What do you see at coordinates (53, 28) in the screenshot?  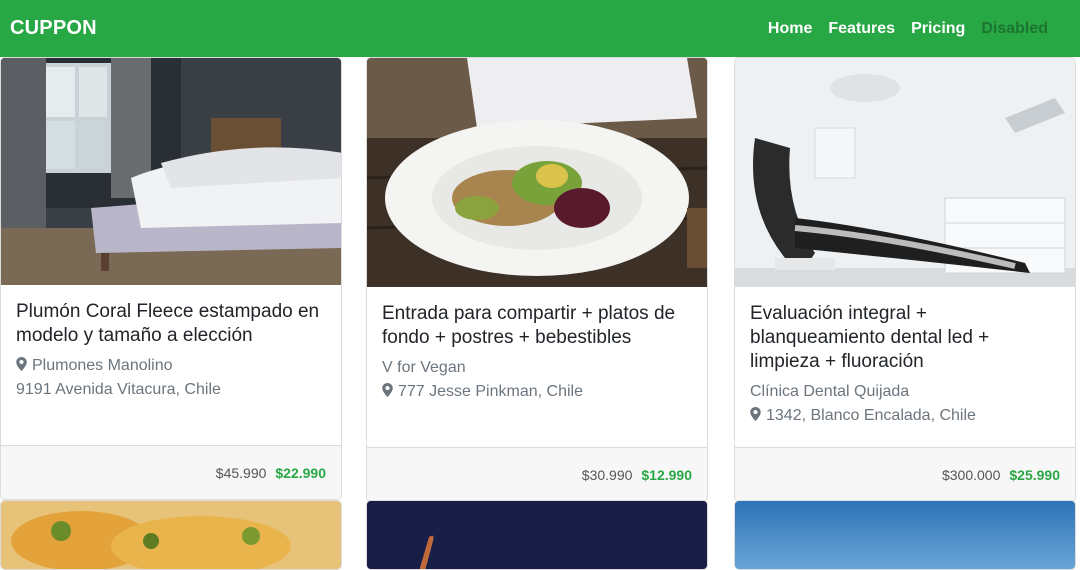 I see `brand-logo: CUPPON` at bounding box center [53, 28].